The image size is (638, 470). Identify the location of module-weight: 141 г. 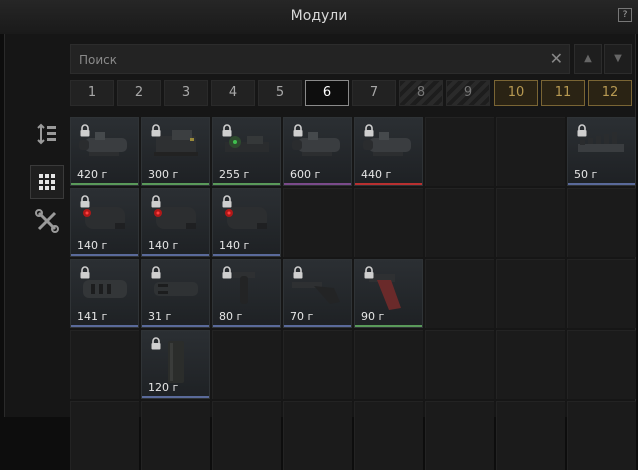
(92, 316).